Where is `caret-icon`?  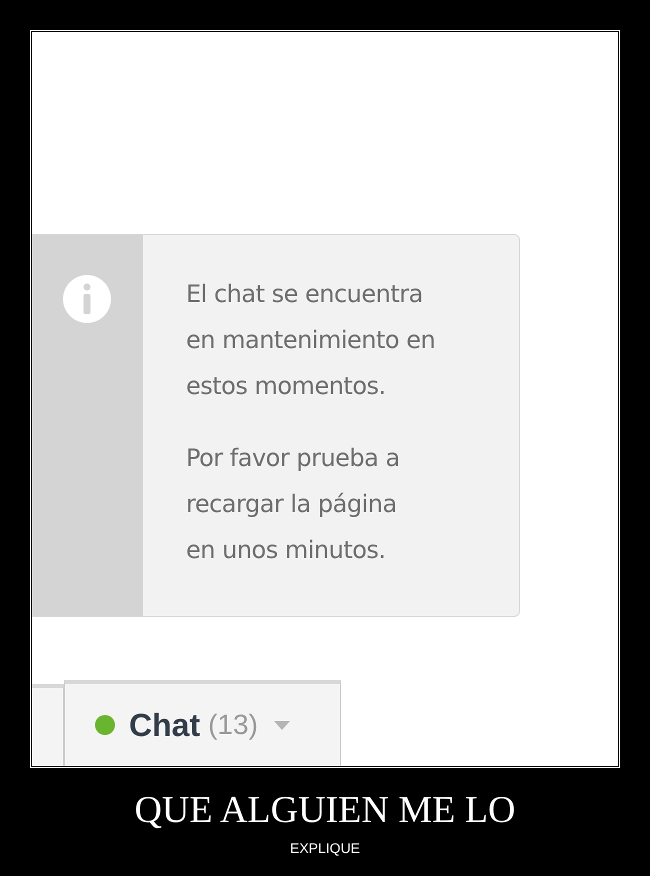
caret-icon is located at coordinates (282, 725).